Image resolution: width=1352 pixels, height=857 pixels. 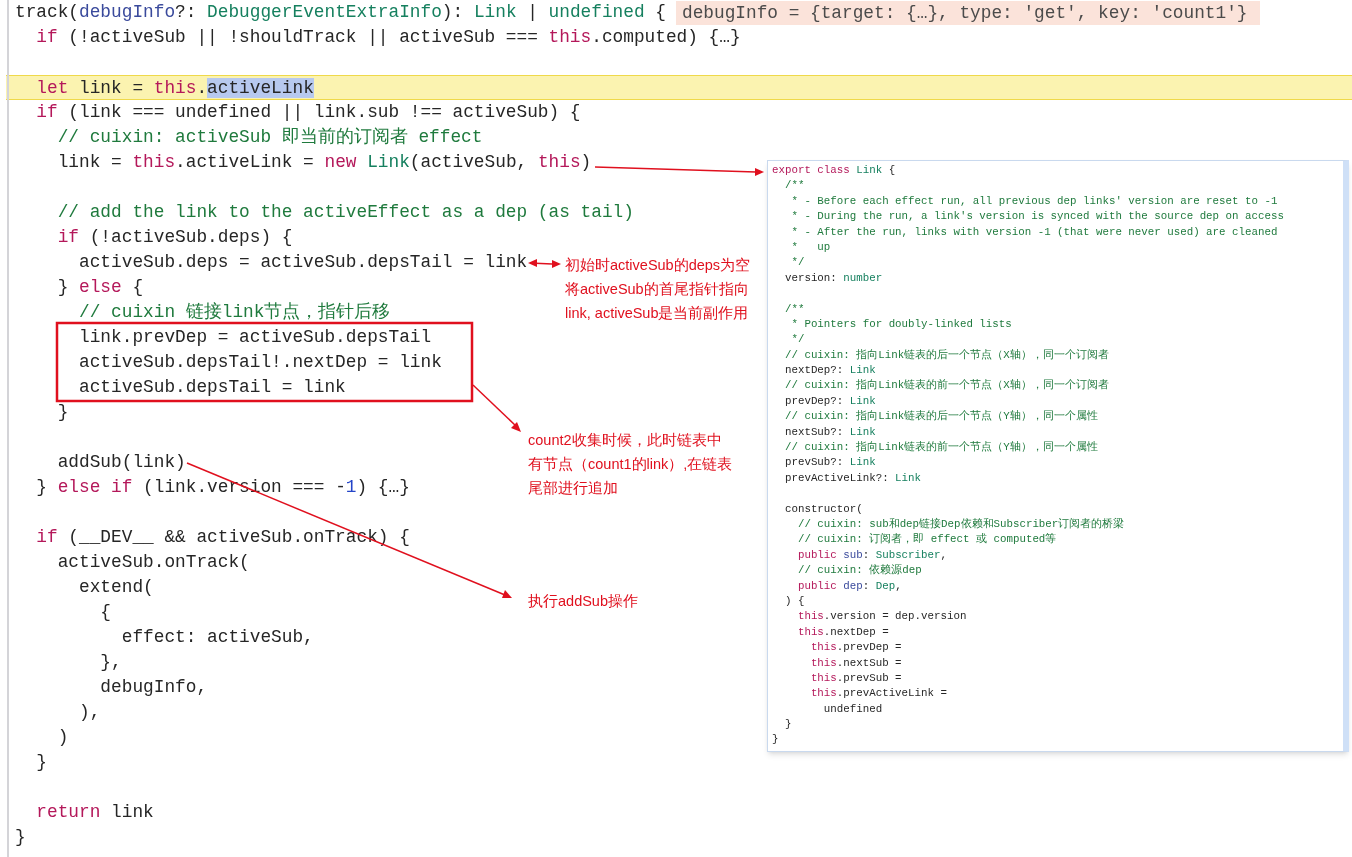 I want to click on code-line: if (!activeSub || !shouldTrack || activeSub === this.computed) {…}, so click(x=388, y=37).